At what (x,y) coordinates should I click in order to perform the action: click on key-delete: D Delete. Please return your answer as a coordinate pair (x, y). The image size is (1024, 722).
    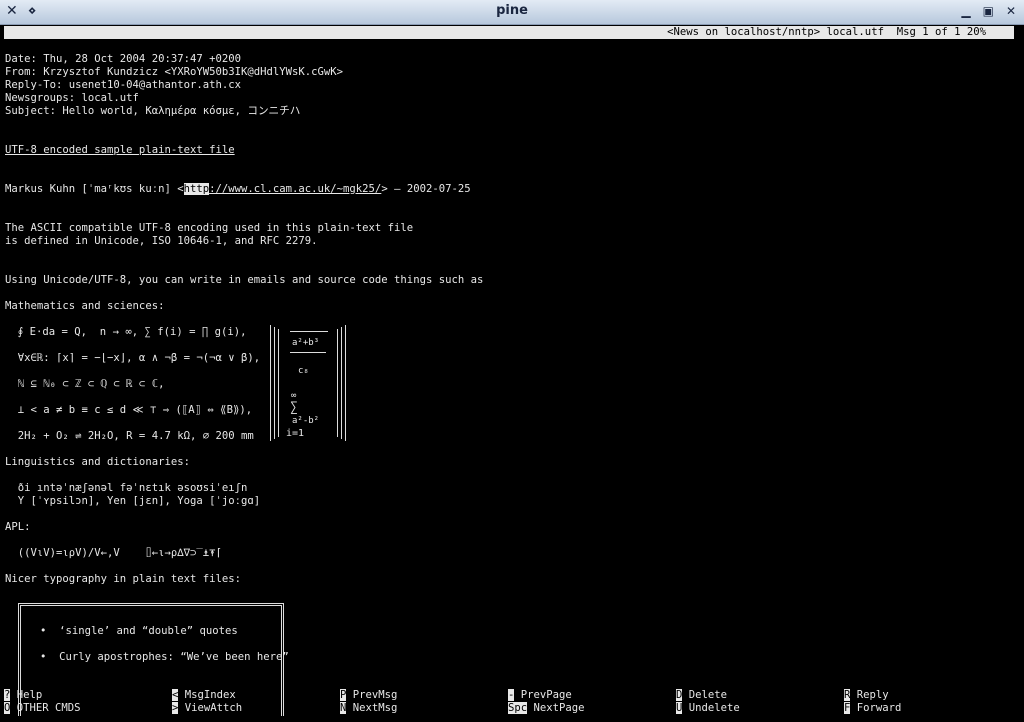
    Looking at the image, I should click on (701, 695).